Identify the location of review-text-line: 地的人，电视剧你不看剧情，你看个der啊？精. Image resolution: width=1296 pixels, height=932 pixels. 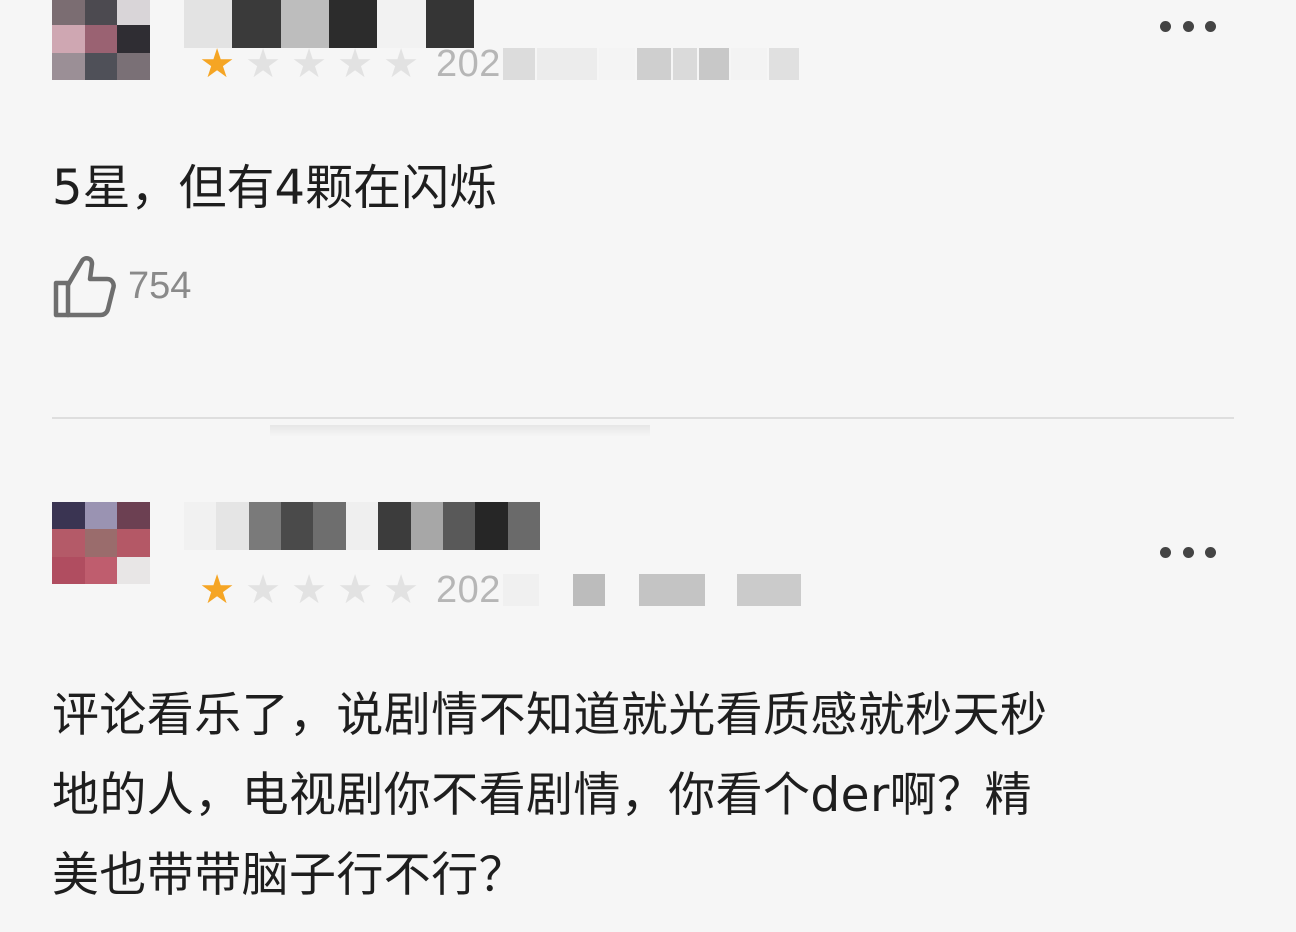
(542, 795).